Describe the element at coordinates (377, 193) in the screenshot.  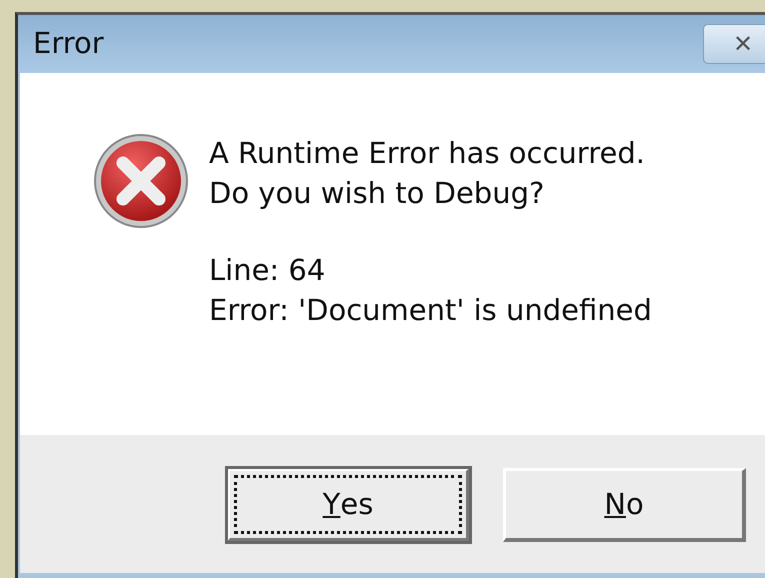
I see `message-text: Do you wish to Debug?` at that location.